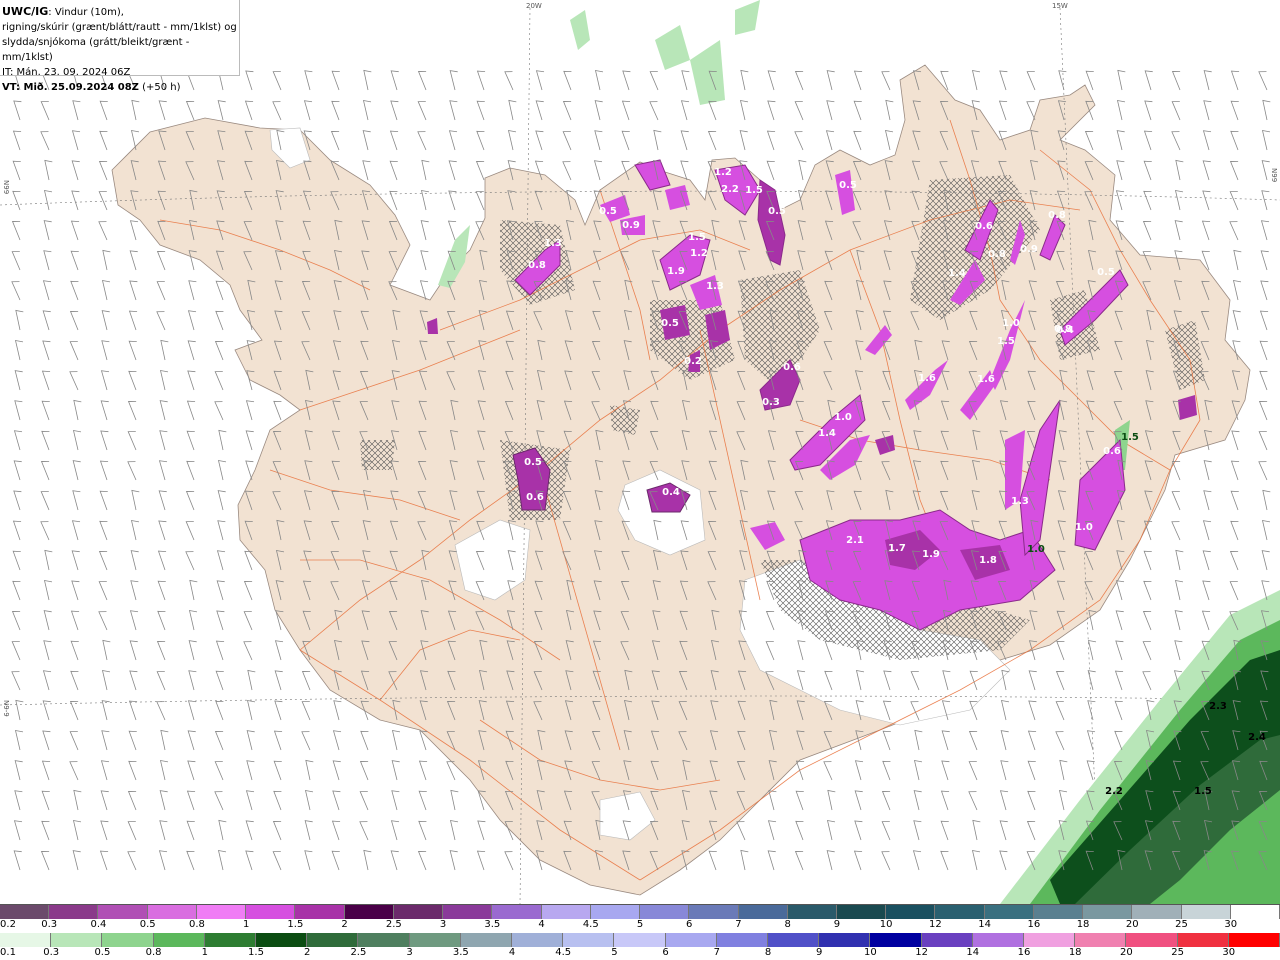  What do you see at coordinates (988, 560) in the screenshot?
I see `precip-label: 1.8` at bounding box center [988, 560].